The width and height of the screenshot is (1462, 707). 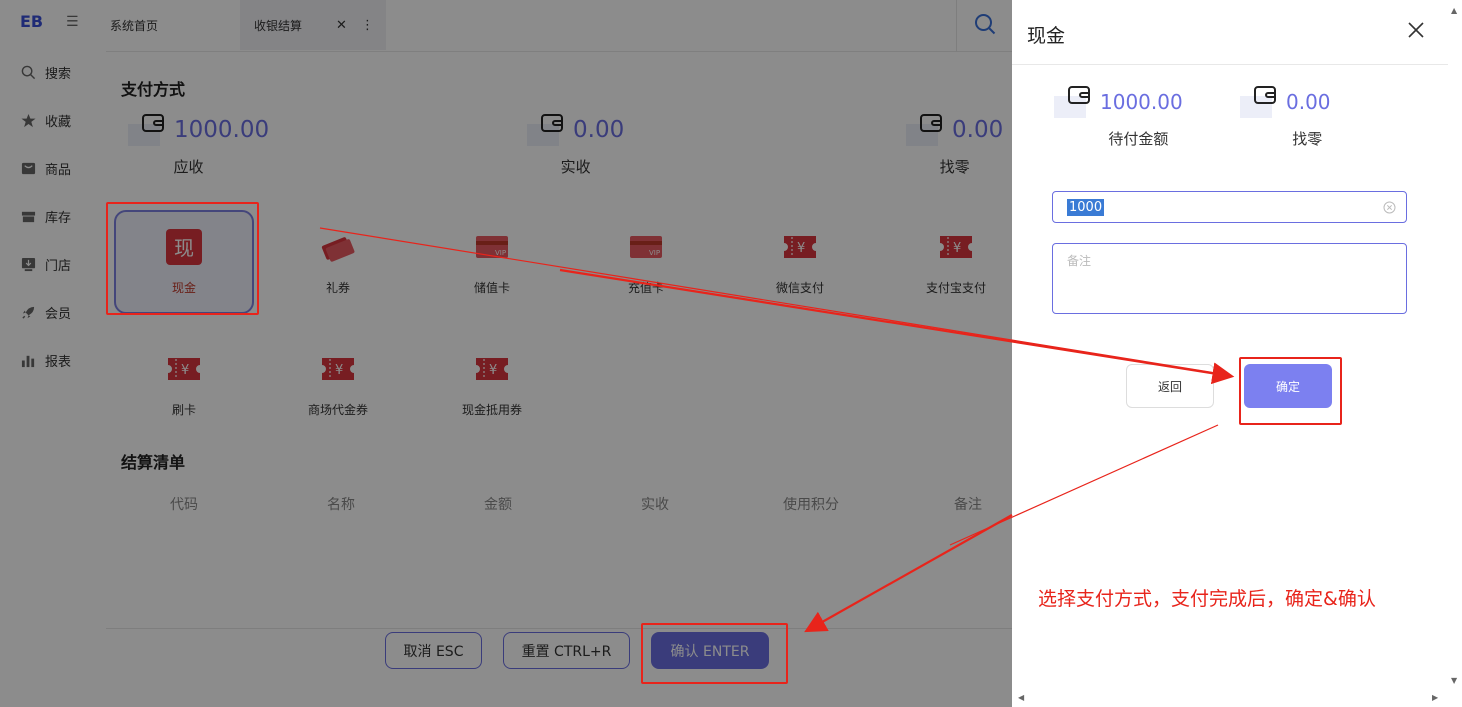 I want to click on vertical-scrollbar: ▲ ▼, so click(x=1455, y=353).